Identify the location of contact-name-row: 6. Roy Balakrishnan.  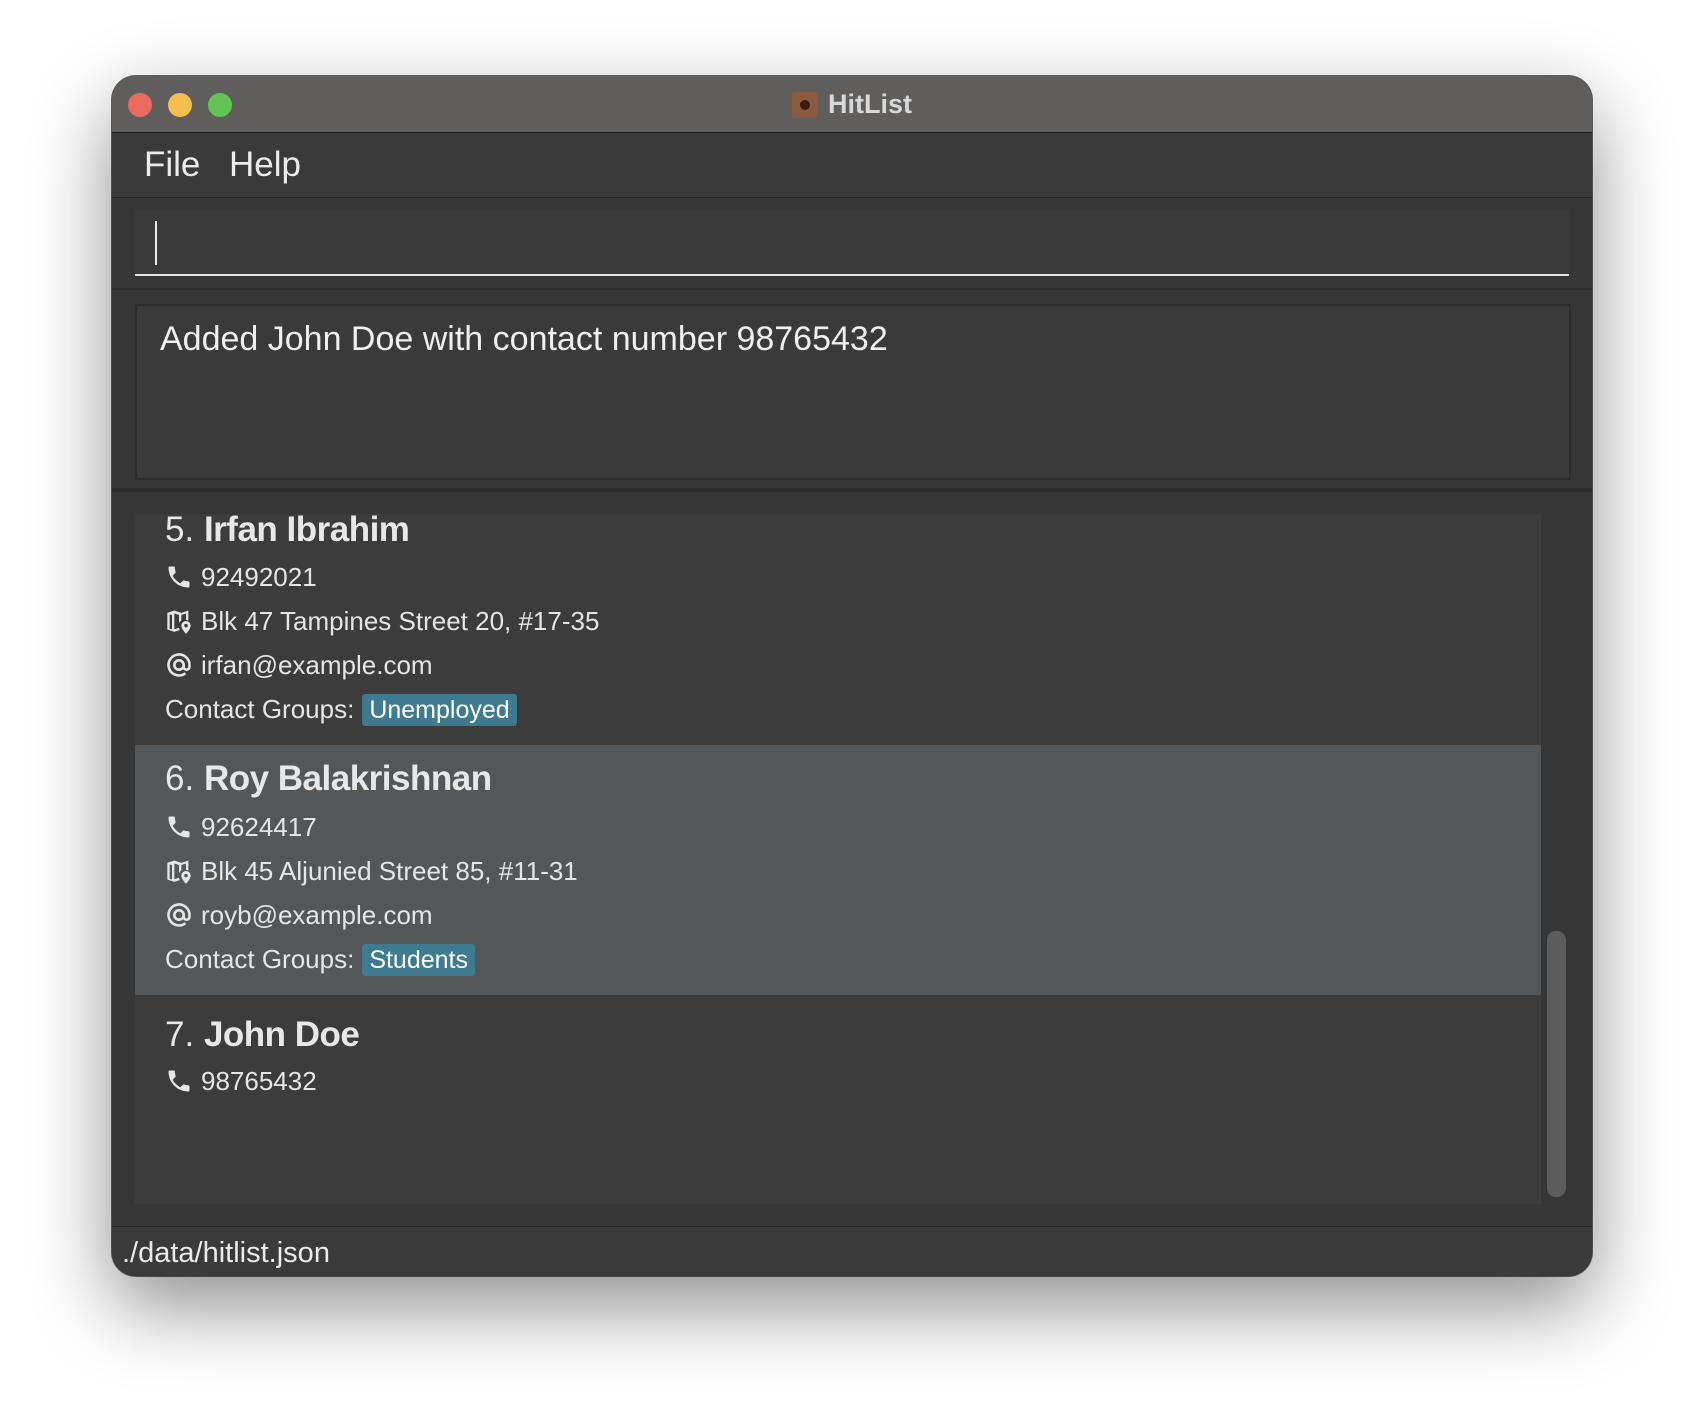
(328, 779).